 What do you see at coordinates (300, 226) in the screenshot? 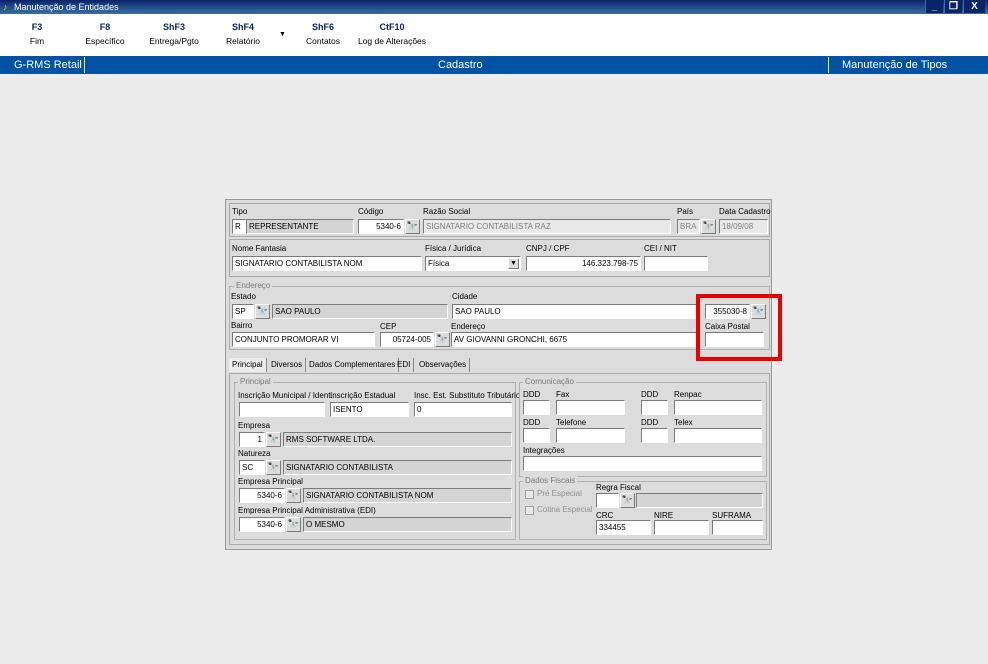
I see `tipo-desc-field: REPRESENTANTE` at bounding box center [300, 226].